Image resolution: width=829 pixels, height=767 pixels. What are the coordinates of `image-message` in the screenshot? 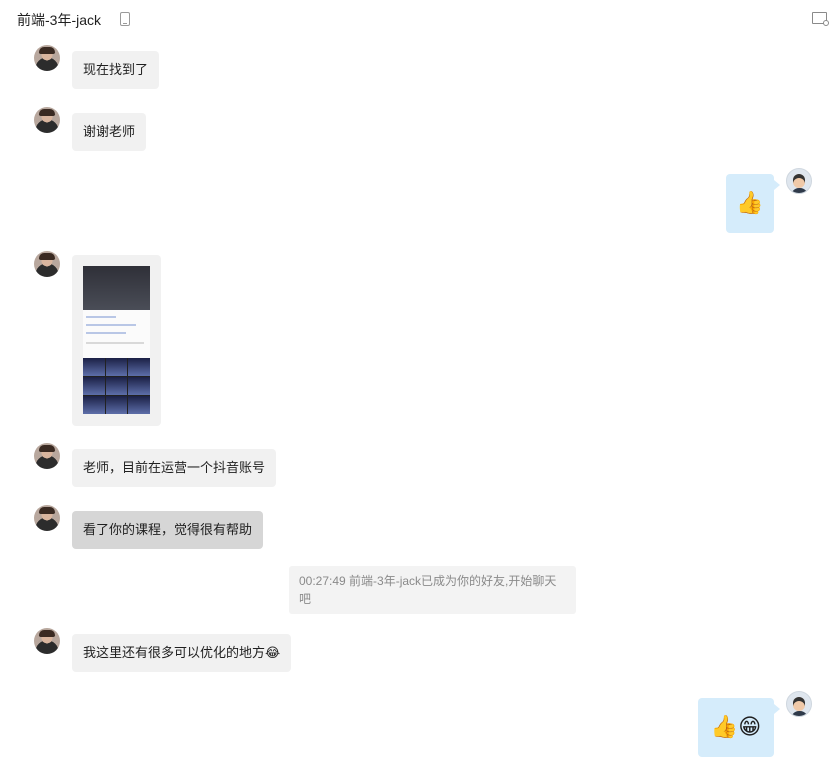 It's located at (116, 340).